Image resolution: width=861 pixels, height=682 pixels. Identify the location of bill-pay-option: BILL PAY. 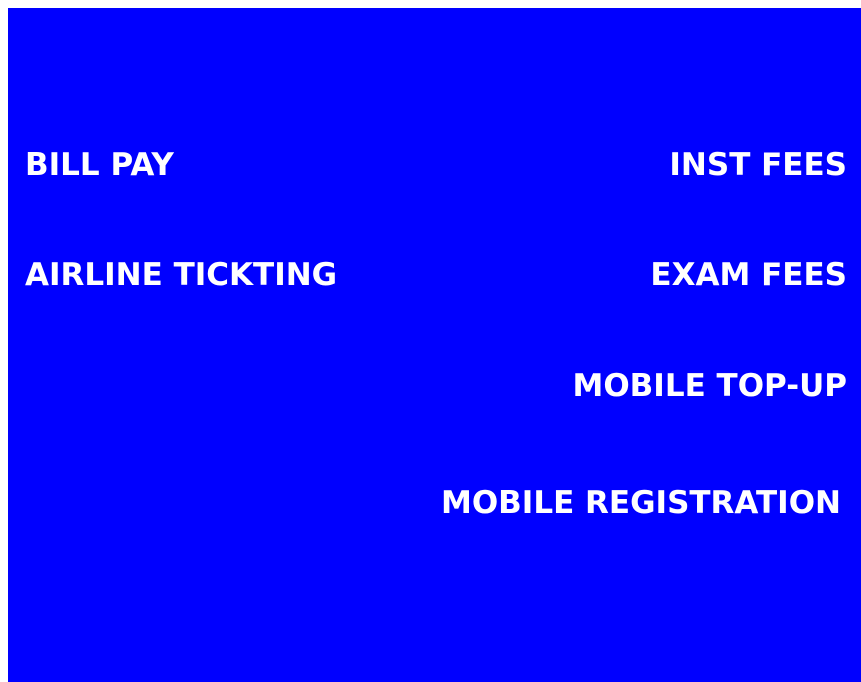
(99, 165).